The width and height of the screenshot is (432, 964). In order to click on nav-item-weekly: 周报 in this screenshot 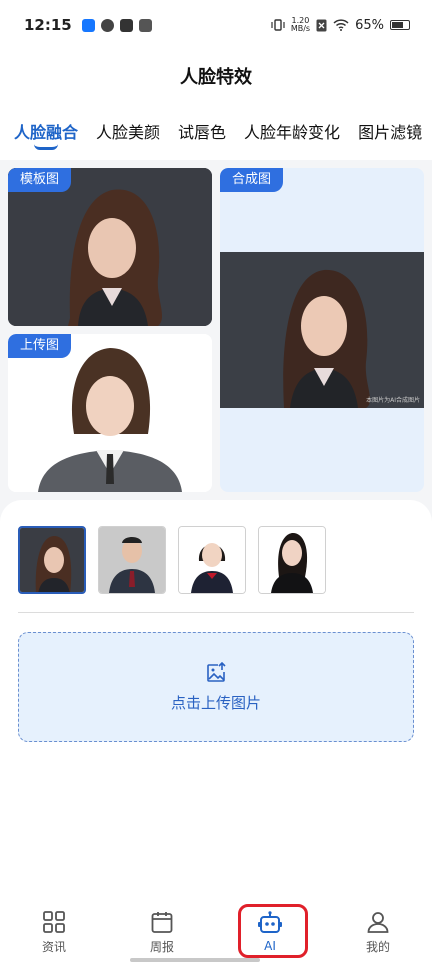, I will do `click(162, 932)`.